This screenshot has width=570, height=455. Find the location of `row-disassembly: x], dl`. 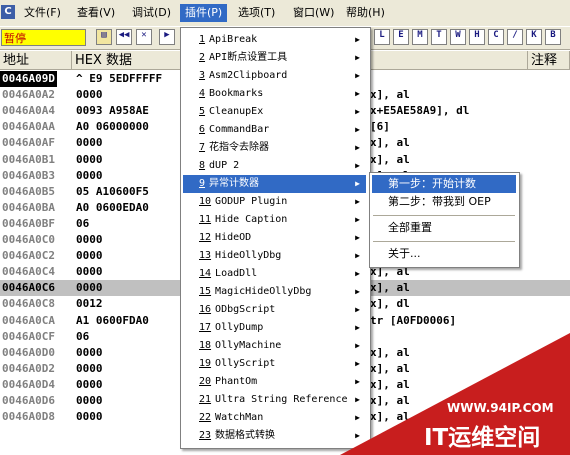

row-disassembly: x], dl is located at coordinates (390, 304).